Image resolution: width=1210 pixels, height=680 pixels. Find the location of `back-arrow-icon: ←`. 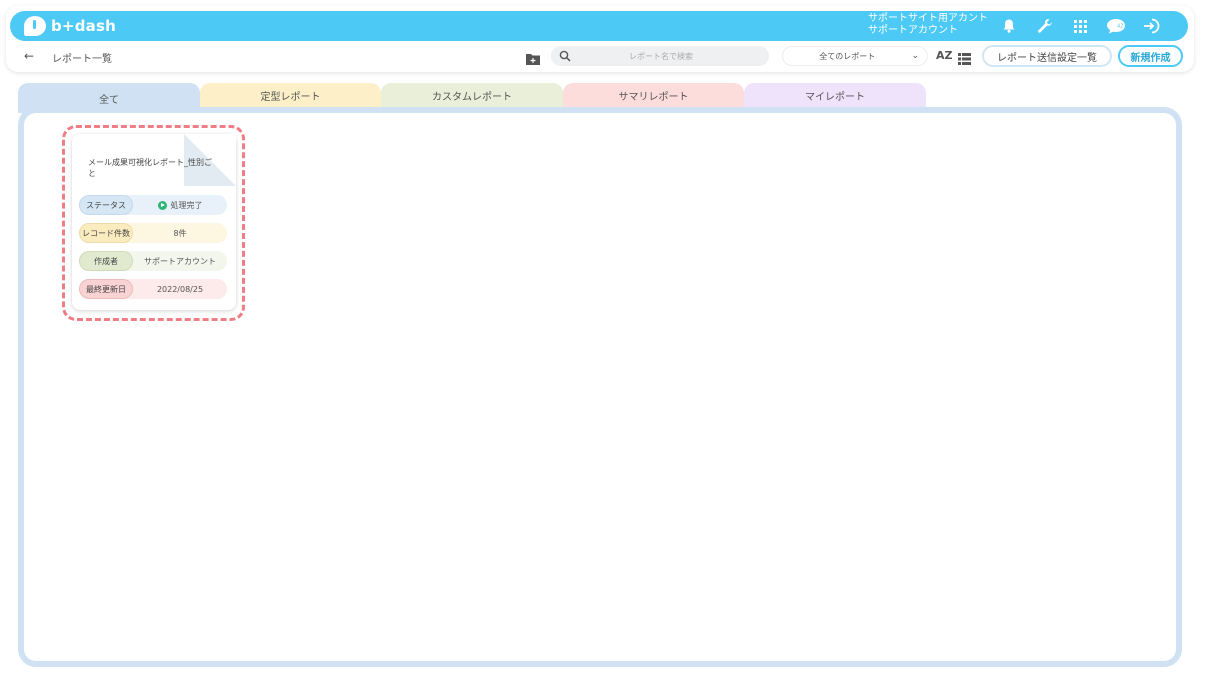

back-arrow-icon: ← is located at coordinates (29, 56).